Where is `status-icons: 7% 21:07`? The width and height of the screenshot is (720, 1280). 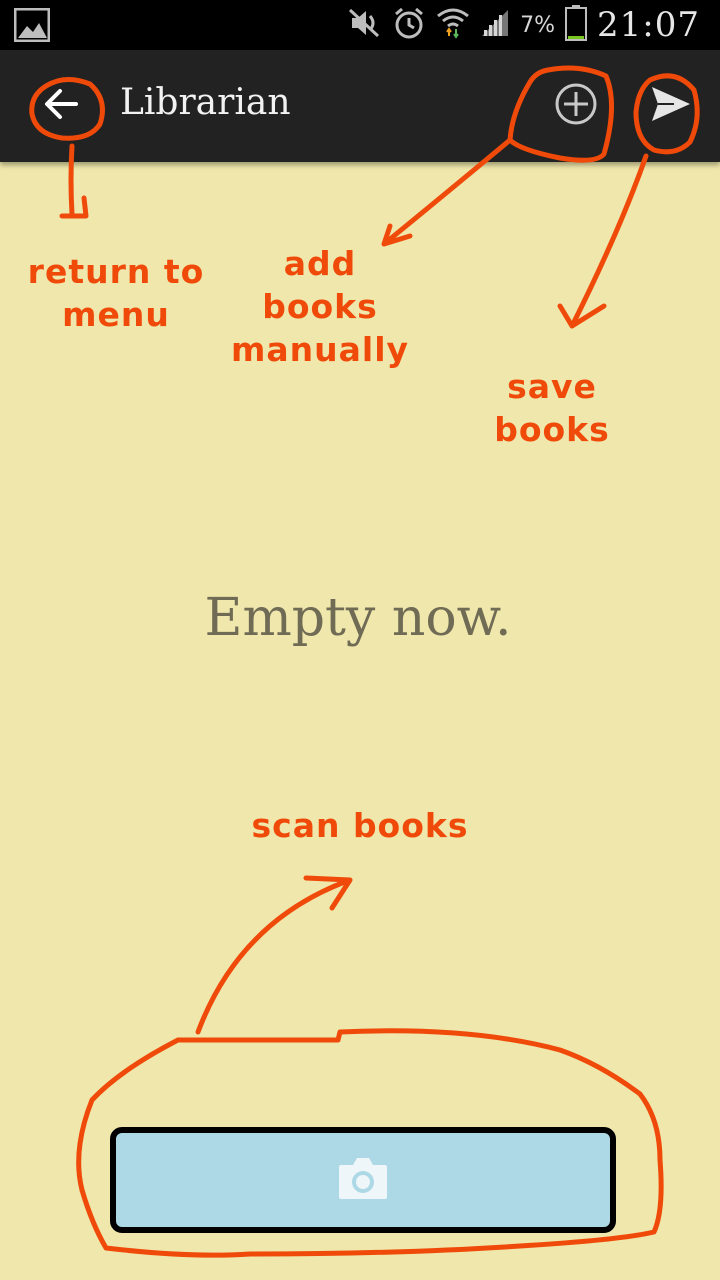
status-icons: 7% 21:07 is located at coordinates (523, 25).